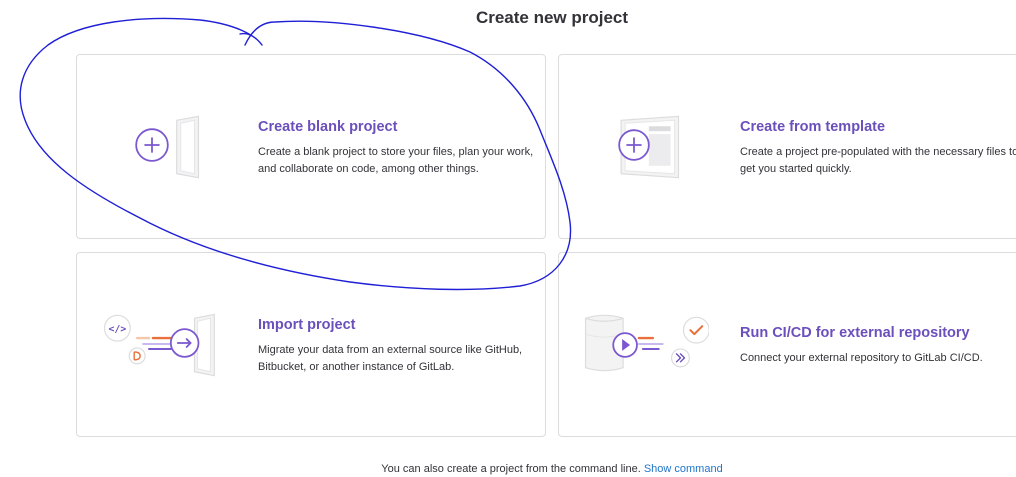 This screenshot has width=1016, height=477. Describe the element at coordinates (184, 343) in the screenshot. I see `arrow-right-circle-icon` at that location.